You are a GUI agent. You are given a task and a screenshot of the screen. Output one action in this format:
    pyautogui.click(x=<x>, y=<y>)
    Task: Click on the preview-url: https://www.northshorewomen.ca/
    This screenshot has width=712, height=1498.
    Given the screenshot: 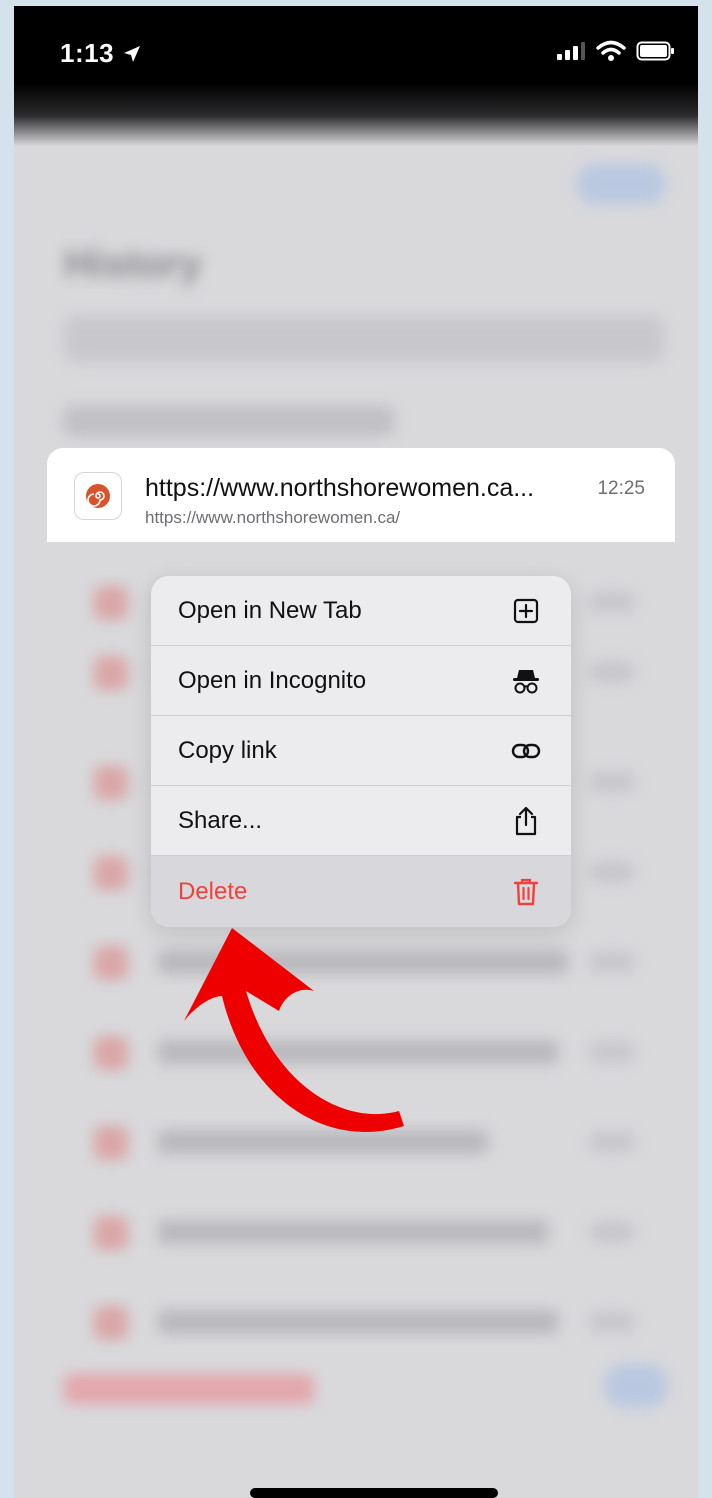 What is the action you would take?
    pyautogui.click(x=273, y=517)
    